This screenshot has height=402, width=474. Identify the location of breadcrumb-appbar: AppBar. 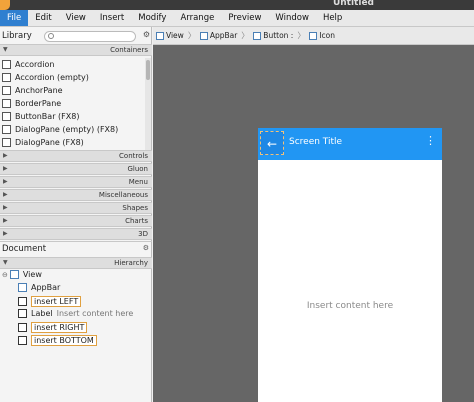
(218, 35).